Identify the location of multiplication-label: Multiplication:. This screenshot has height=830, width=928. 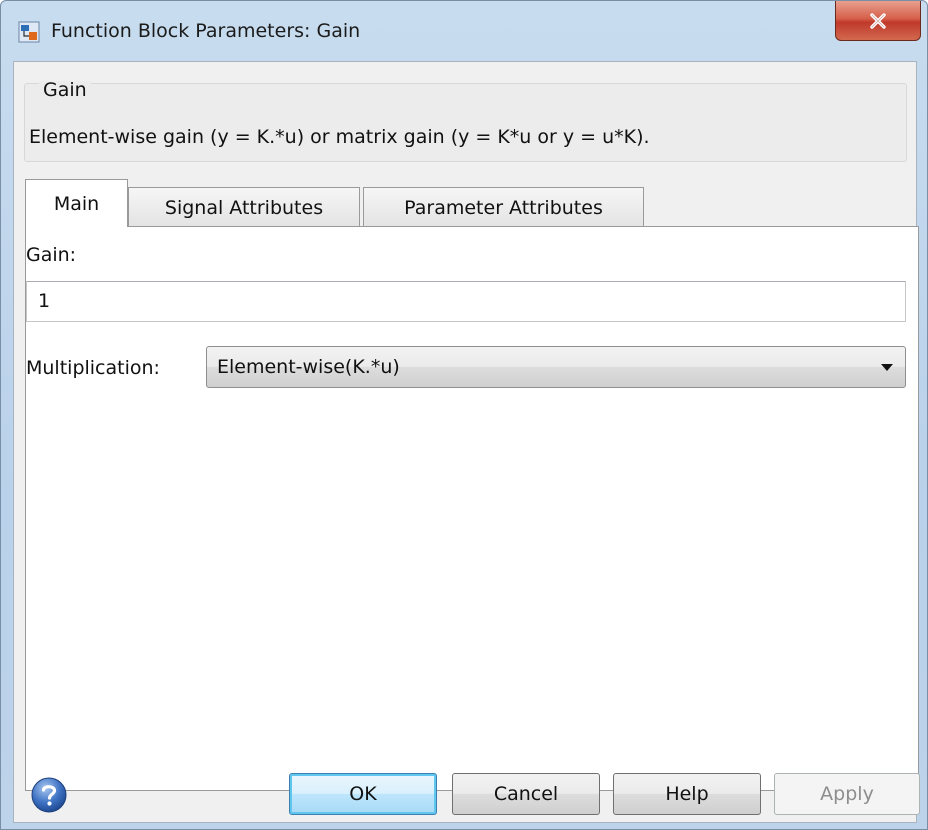
(93, 368).